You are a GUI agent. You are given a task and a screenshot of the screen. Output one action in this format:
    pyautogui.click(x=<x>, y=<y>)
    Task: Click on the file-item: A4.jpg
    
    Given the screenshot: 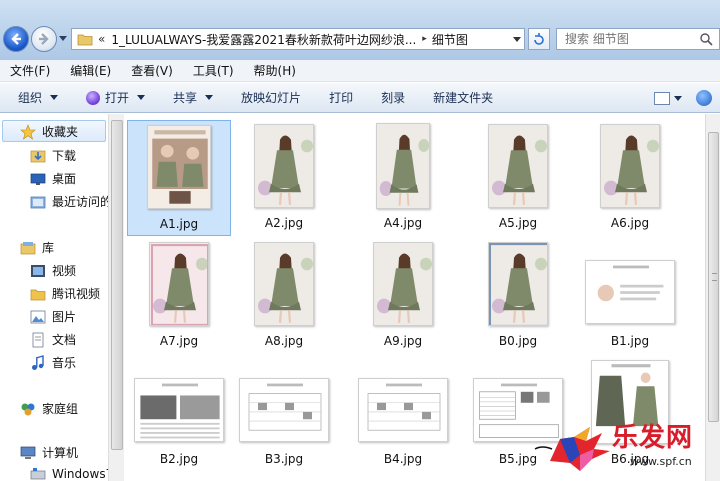 What is the action you would take?
    pyautogui.click(x=403, y=178)
    